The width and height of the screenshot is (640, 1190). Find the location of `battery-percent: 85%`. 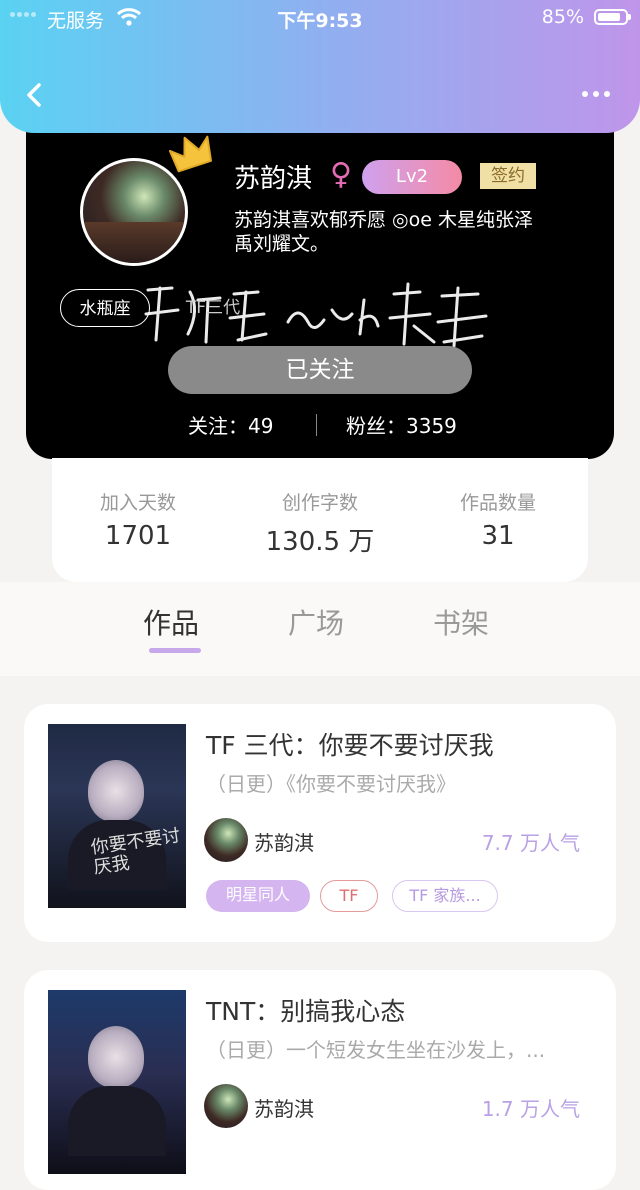

battery-percent: 85% is located at coordinates (562, 17).